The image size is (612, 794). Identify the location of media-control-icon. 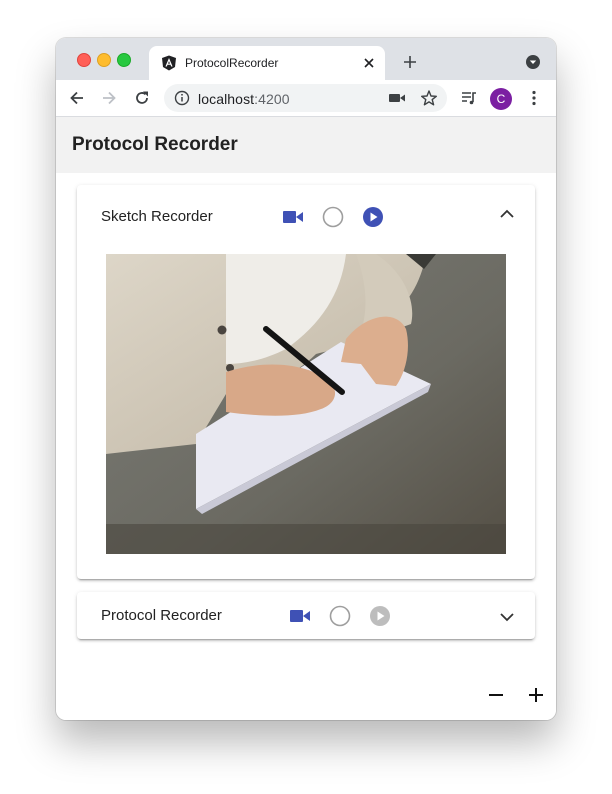
(469, 98).